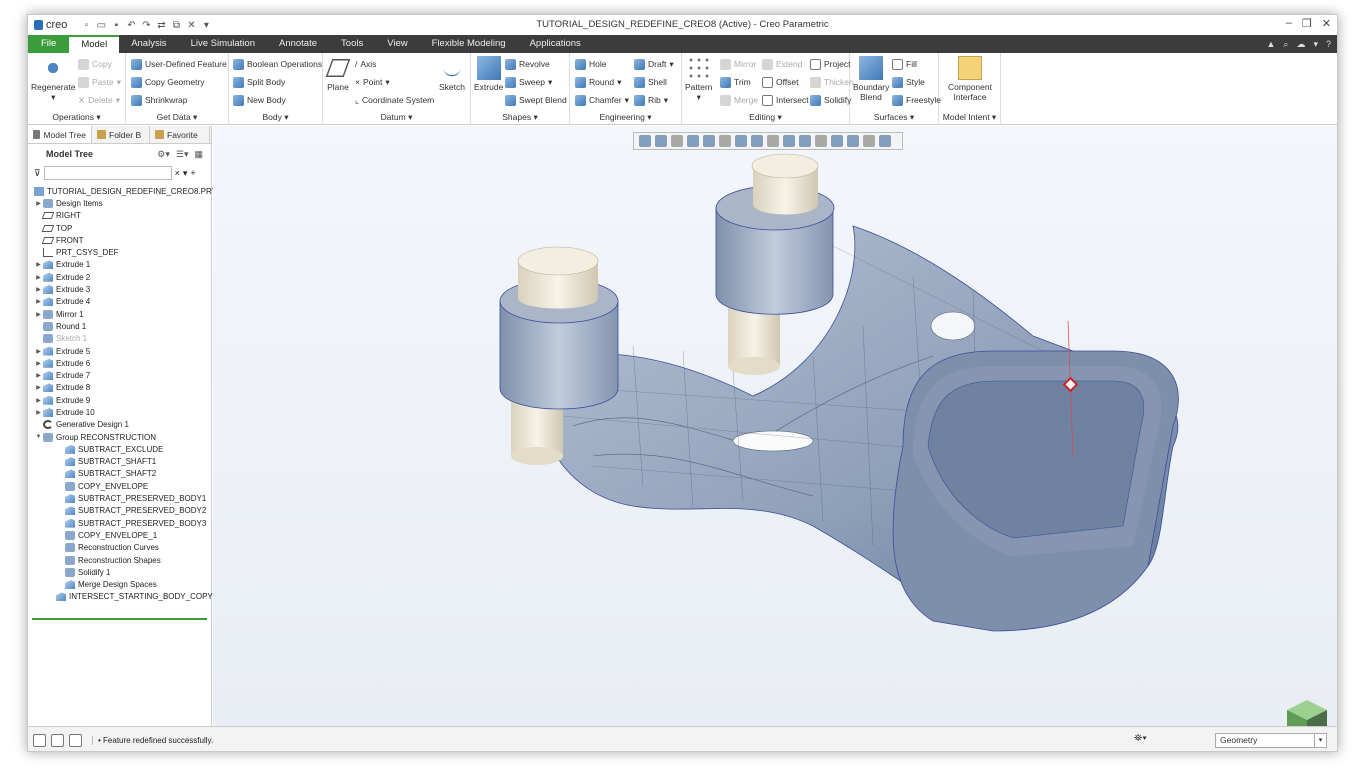 This screenshot has width=1366, height=768. I want to click on tree-item: ▶ Extrude 1, so click(119, 265).